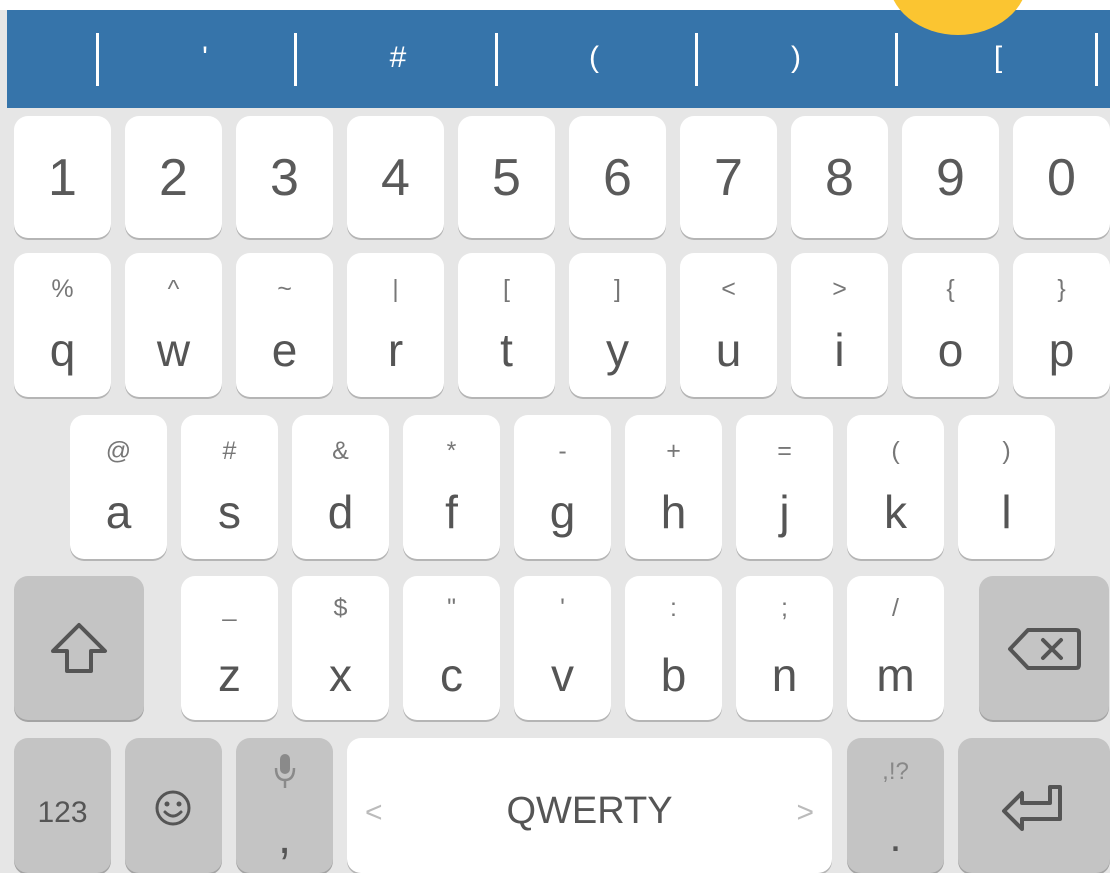 The height and width of the screenshot is (873, 1110). What do you see at coordinates (205, 58) in the screenshot?
I see `symbol-suggestion: '` at bounding box center [205, 58].